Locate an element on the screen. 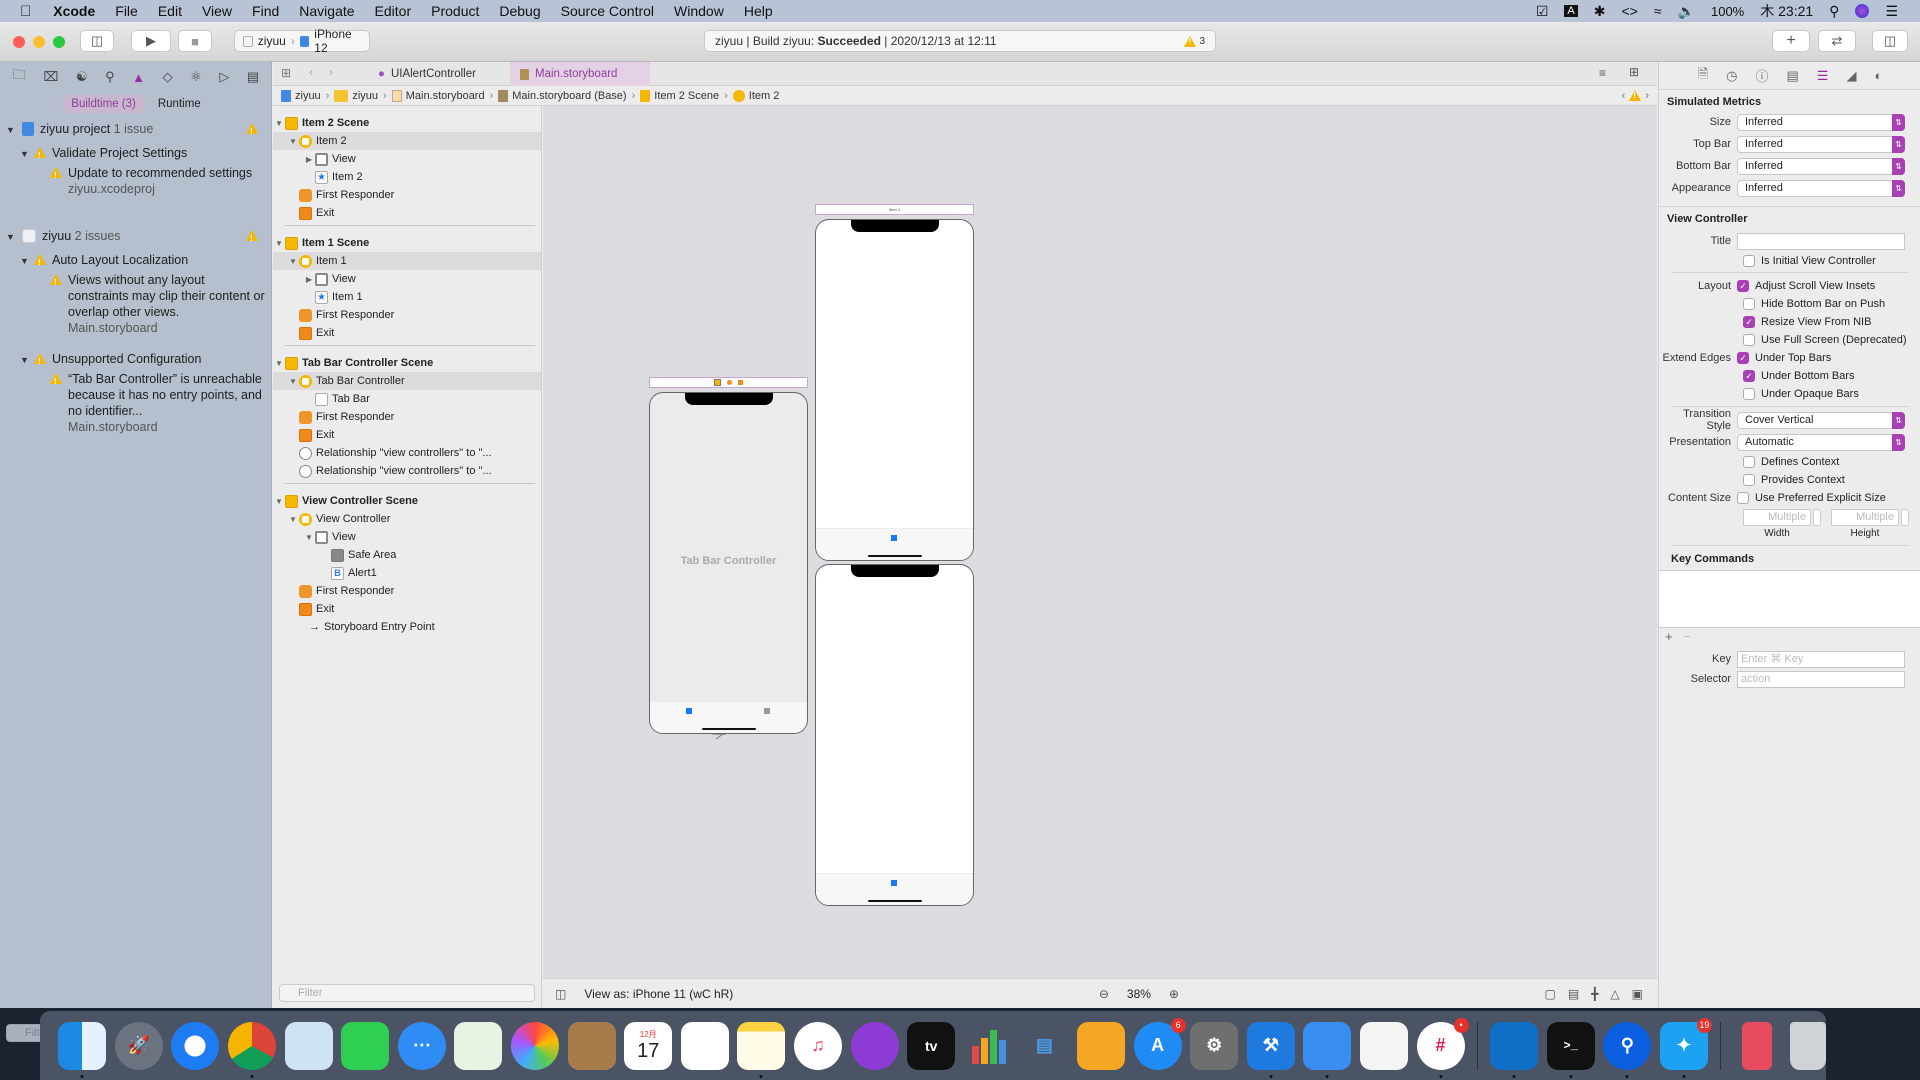 This screenshot has height=1080, width=1920. adjust-scroll-insets-checkbox: ✓ is located at coordinates (1743, 286).